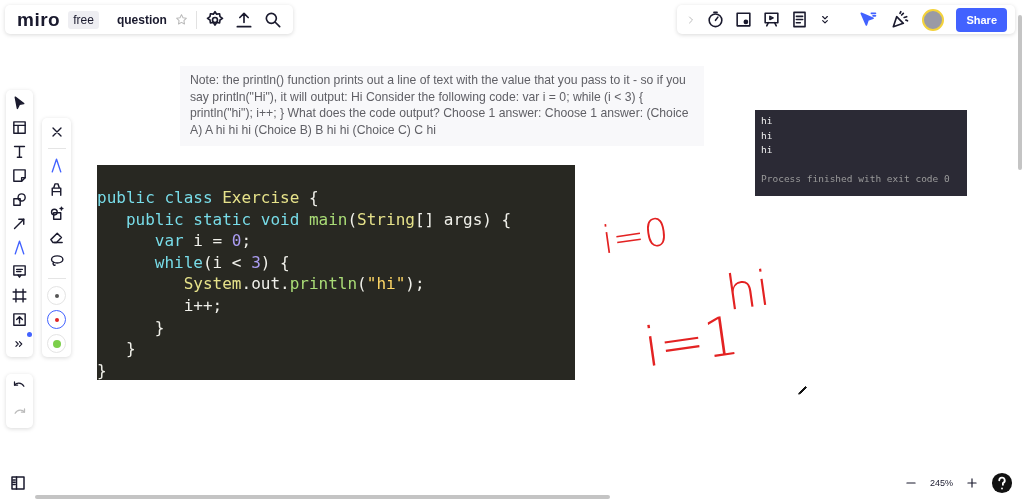  Describe the element at coordinates (972, 483) in the screenshot. I see `plus-icon` at that location.